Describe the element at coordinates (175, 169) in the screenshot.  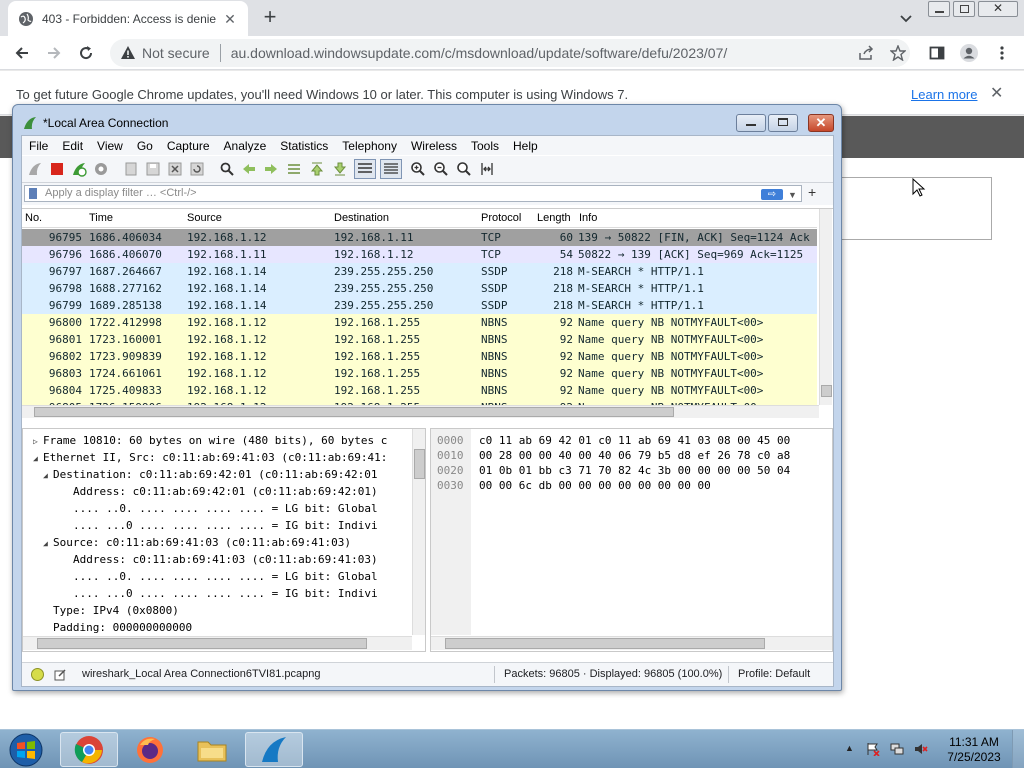
I see `close-file-icon` at that location.